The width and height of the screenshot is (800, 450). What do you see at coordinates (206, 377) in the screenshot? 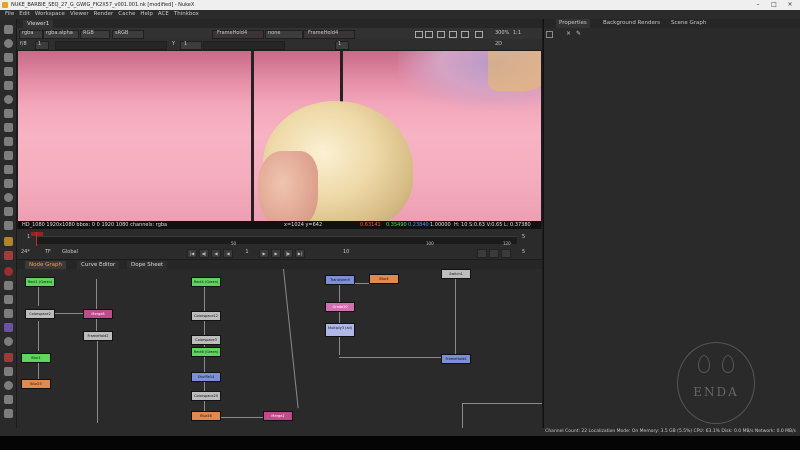
I see `node-shuffle14: Shuffle14` at bounding box center [206, 377].